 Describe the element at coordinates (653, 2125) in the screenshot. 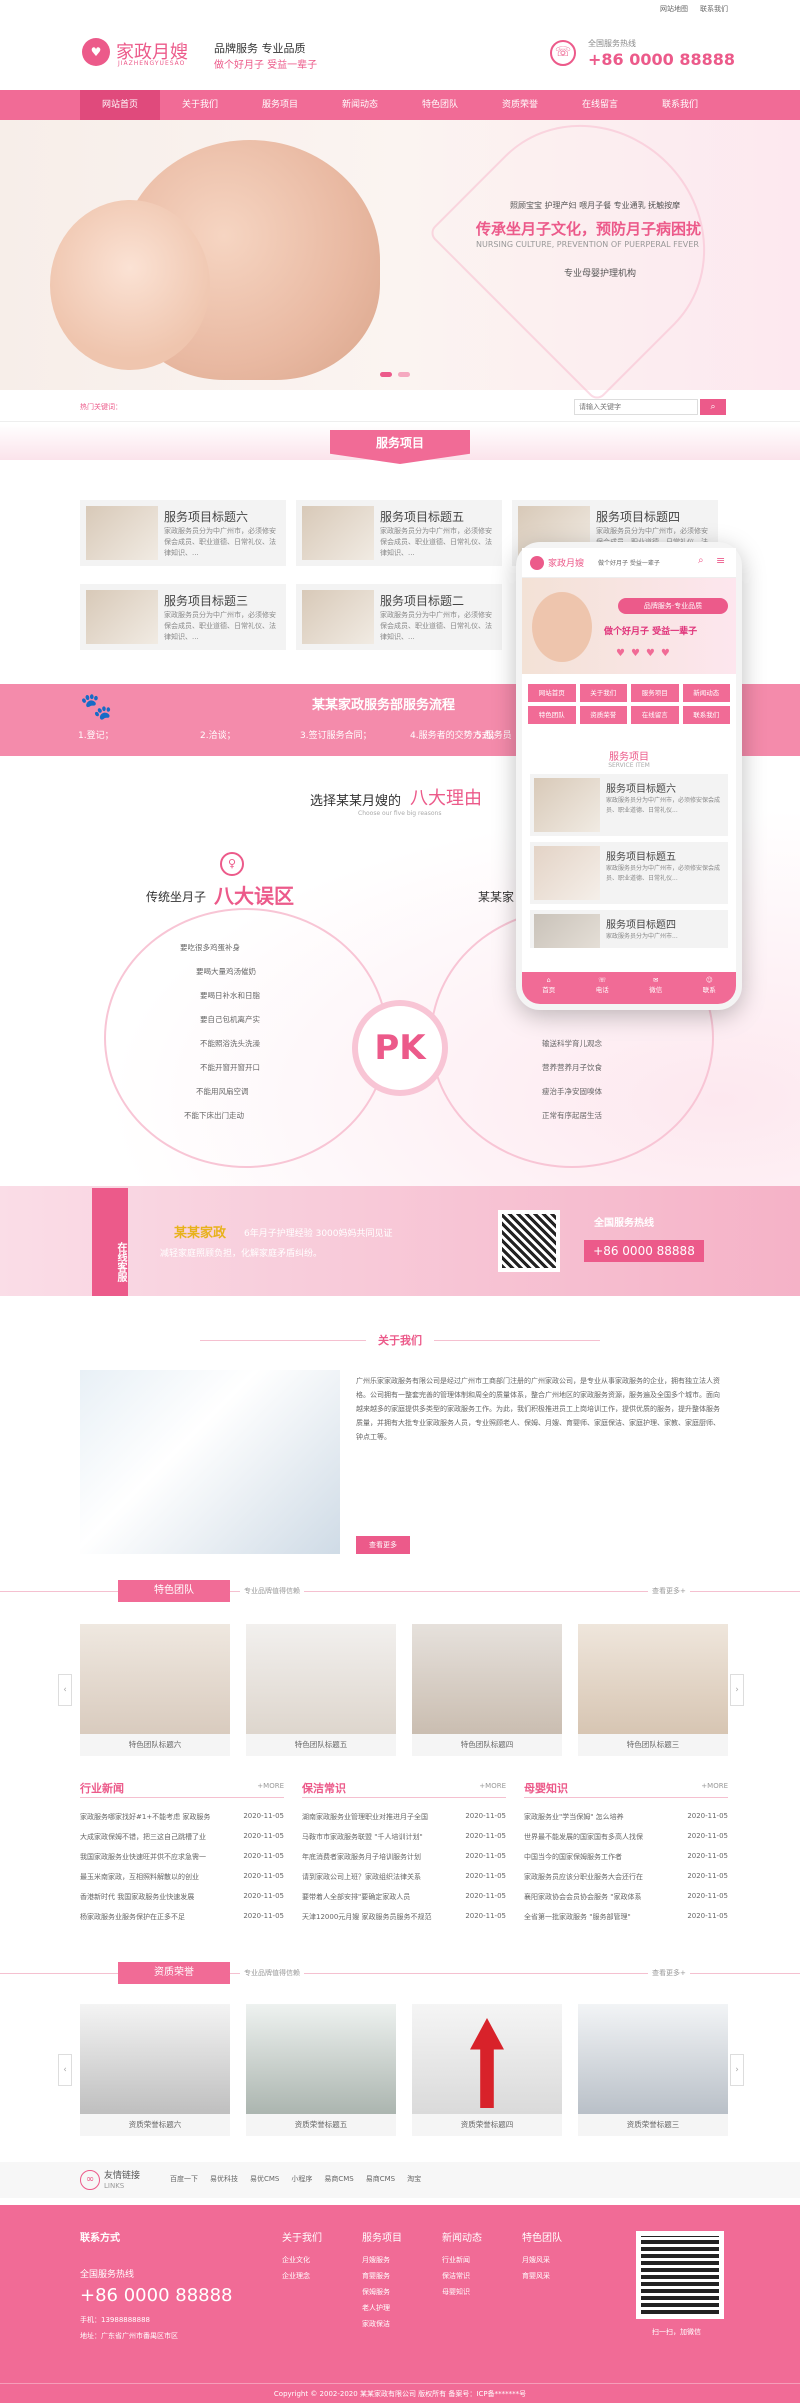

I see `honor-caption: 资质荣誉标题三` at that location.